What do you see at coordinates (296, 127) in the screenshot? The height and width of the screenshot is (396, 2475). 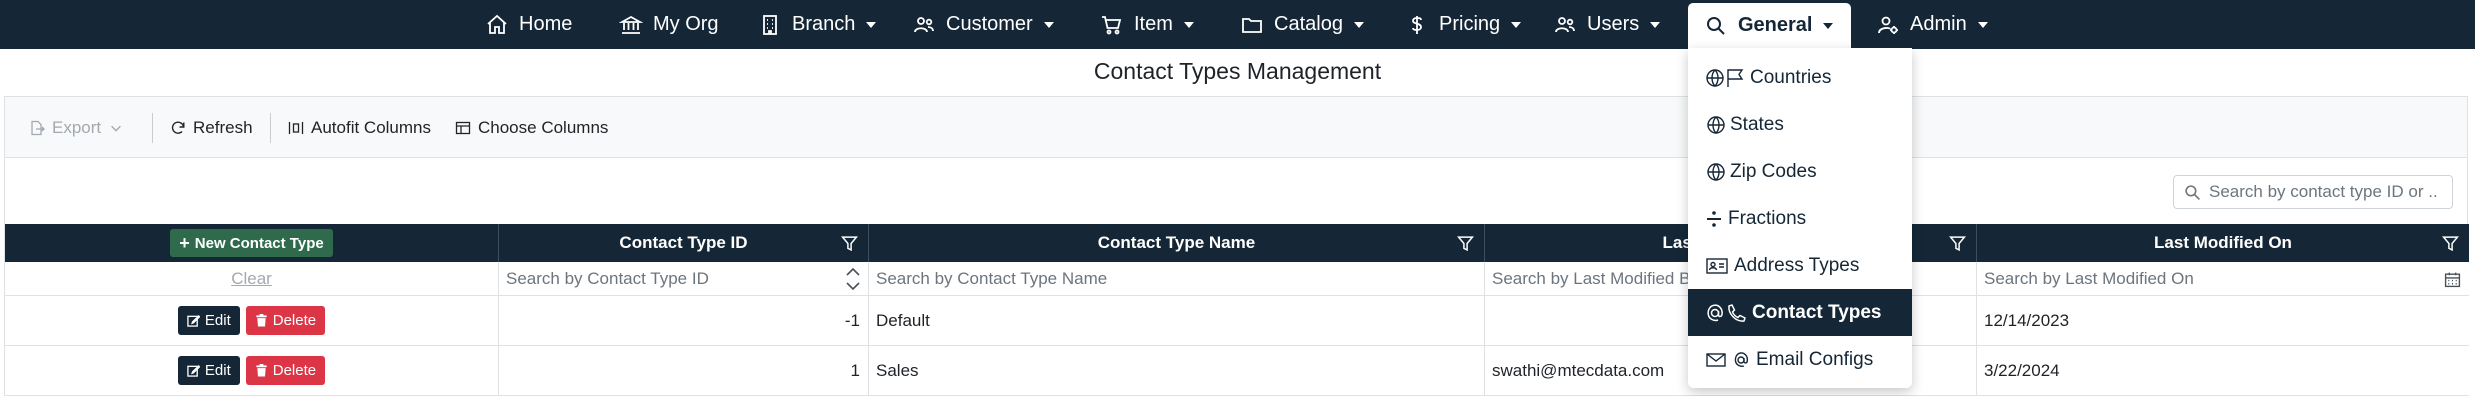 I see `autofit-icon` at bounding box center [296, 127].